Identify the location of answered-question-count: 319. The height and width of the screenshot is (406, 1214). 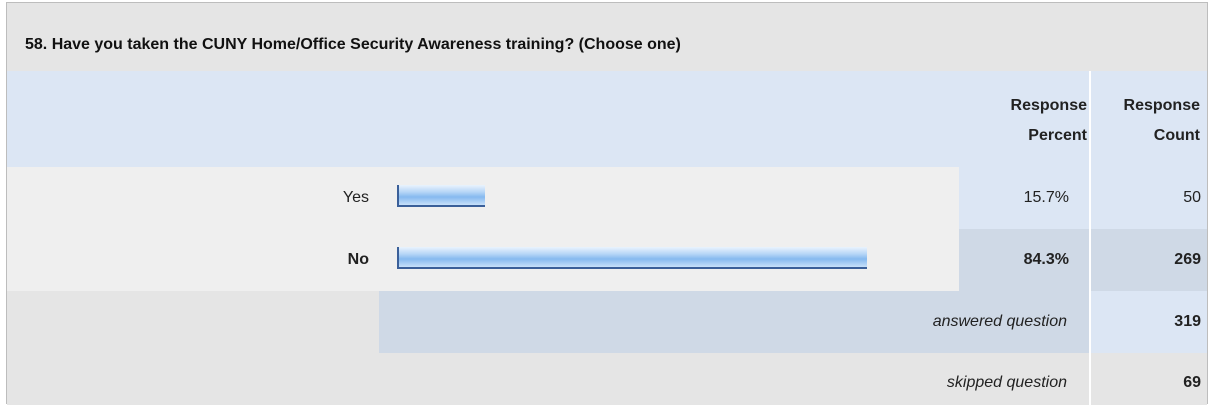
(1187, 321).